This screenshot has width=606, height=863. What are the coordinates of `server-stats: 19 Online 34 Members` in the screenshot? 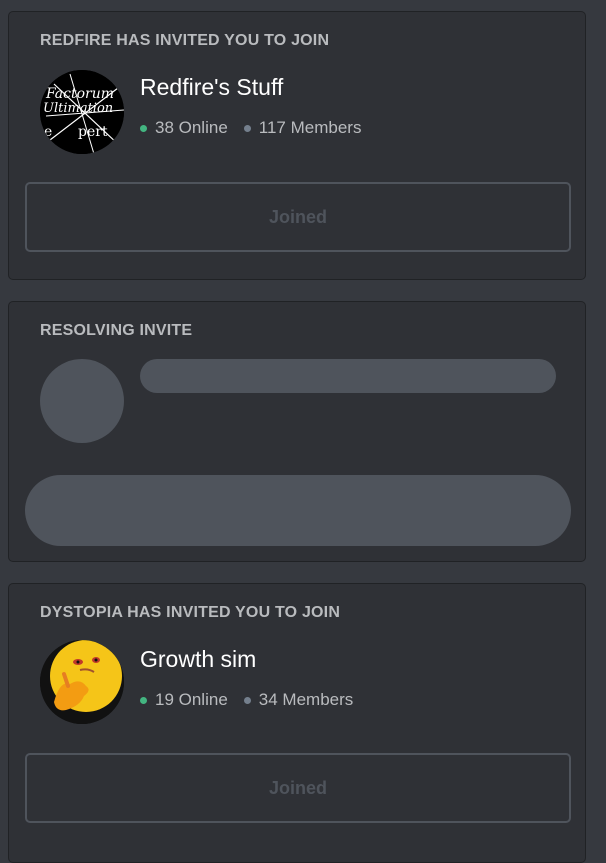 It's located at (246, 700).